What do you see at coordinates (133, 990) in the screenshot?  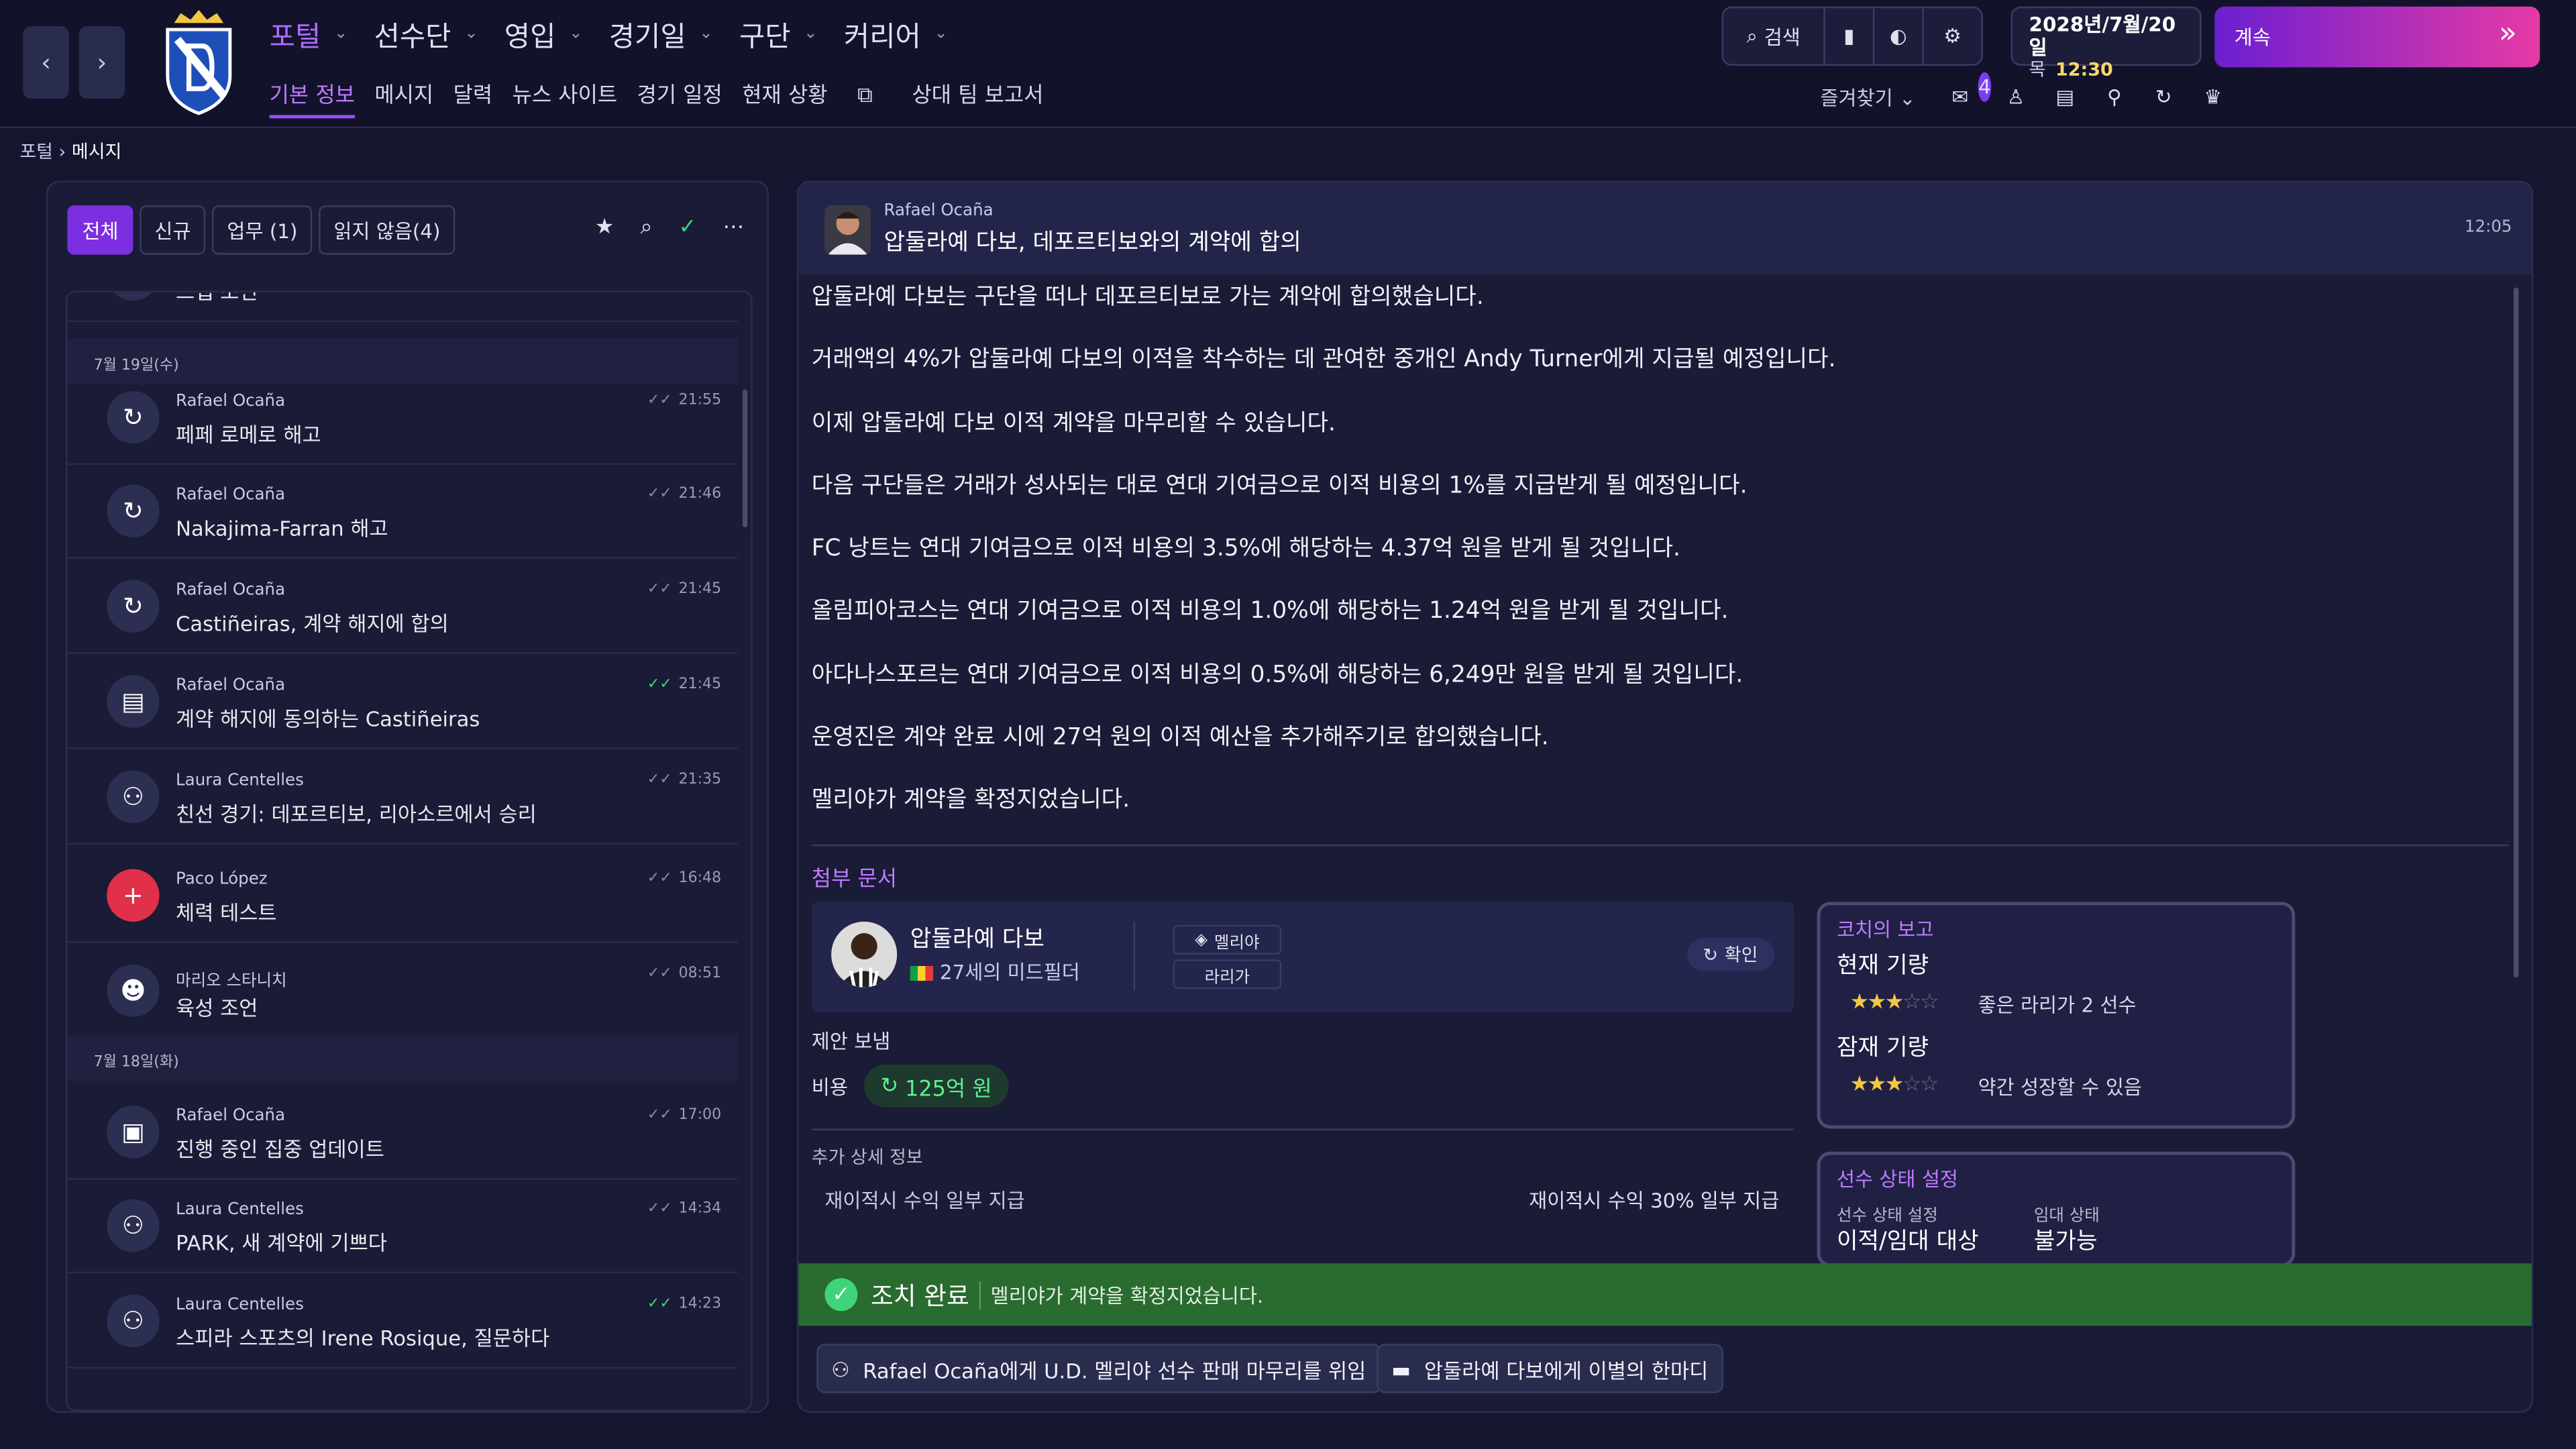 I see `message-type-icon: ☻` at bounding box center [133, 990].